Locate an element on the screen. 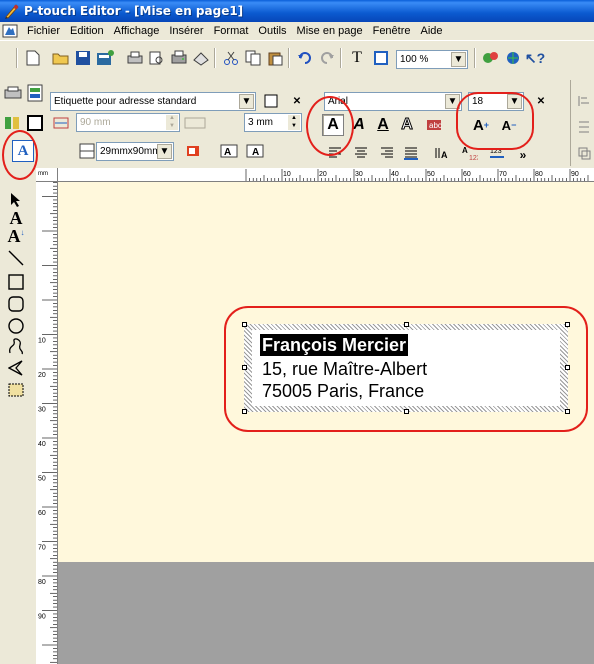 Image resolution: width=594 pixels, height=664 pixels. zoom-select: 100 % ▼ is located at coordinates (432, 59).